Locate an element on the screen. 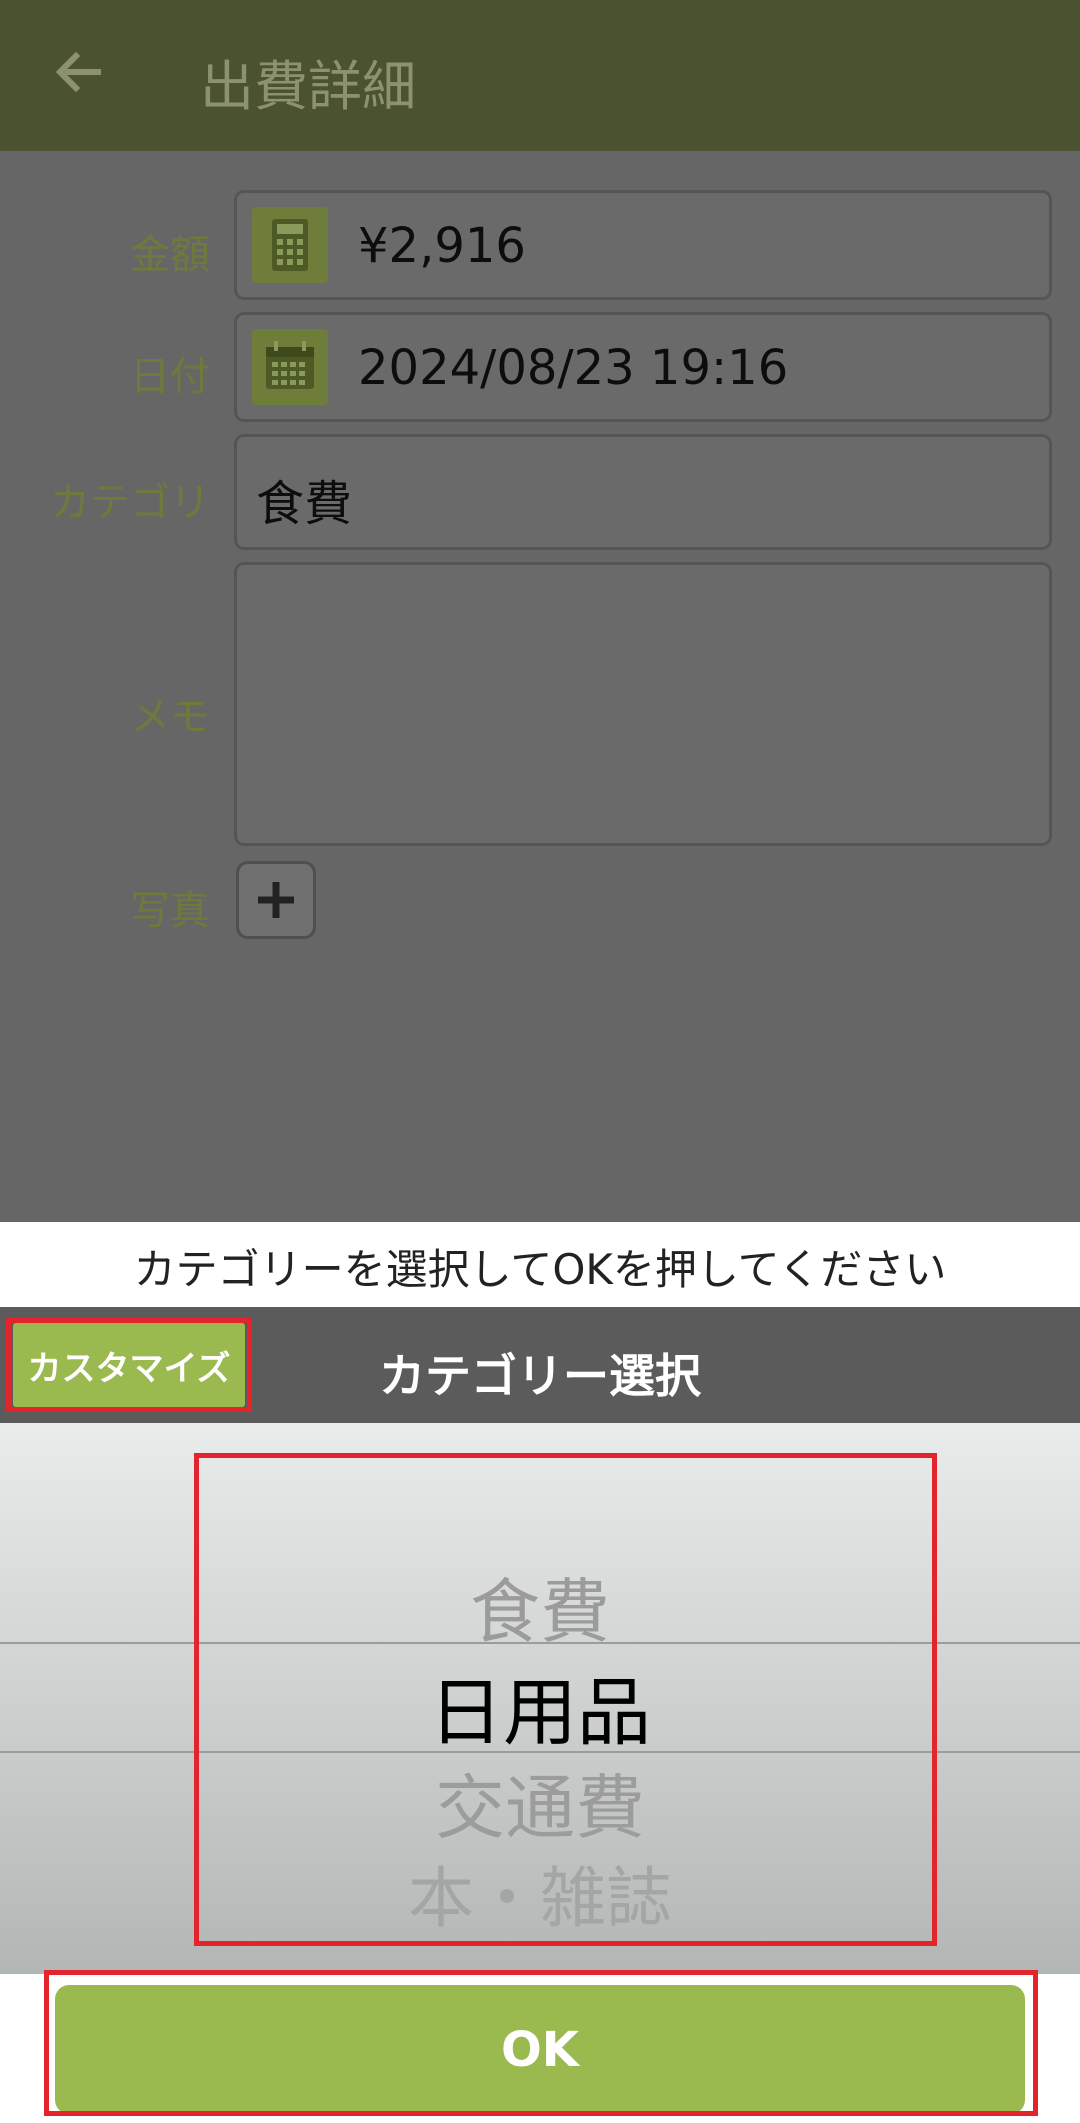  calendar-icon is located at coordinates (290, 365).